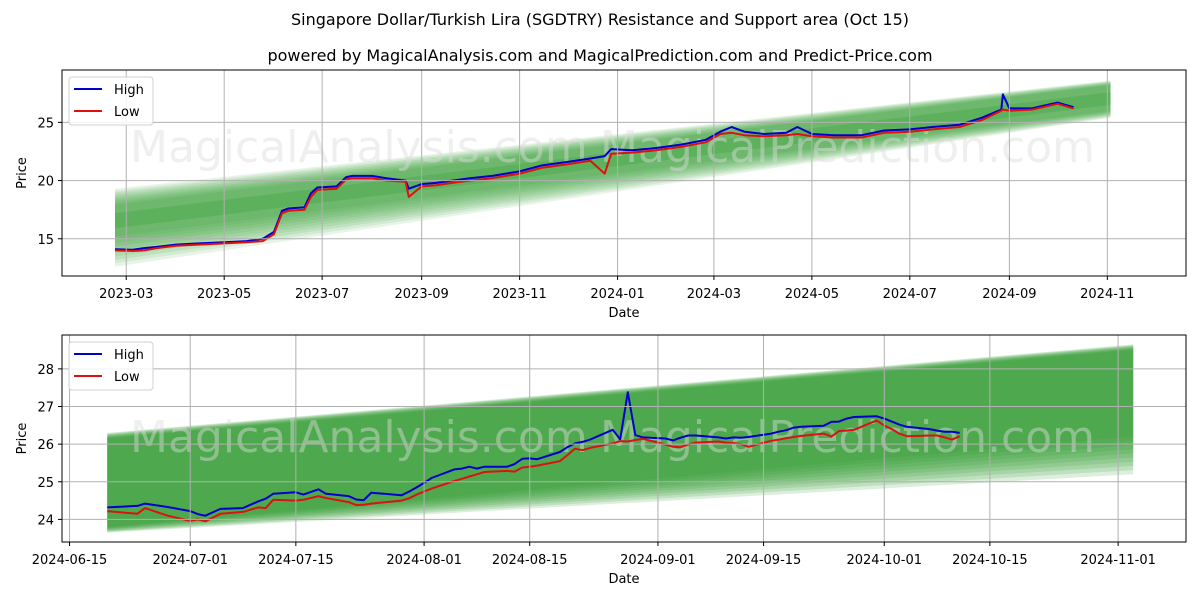 The height and width of the screenshot is (600, 1200). I want to click on x-tick-label: 2024-07-15, so click(296, 560).